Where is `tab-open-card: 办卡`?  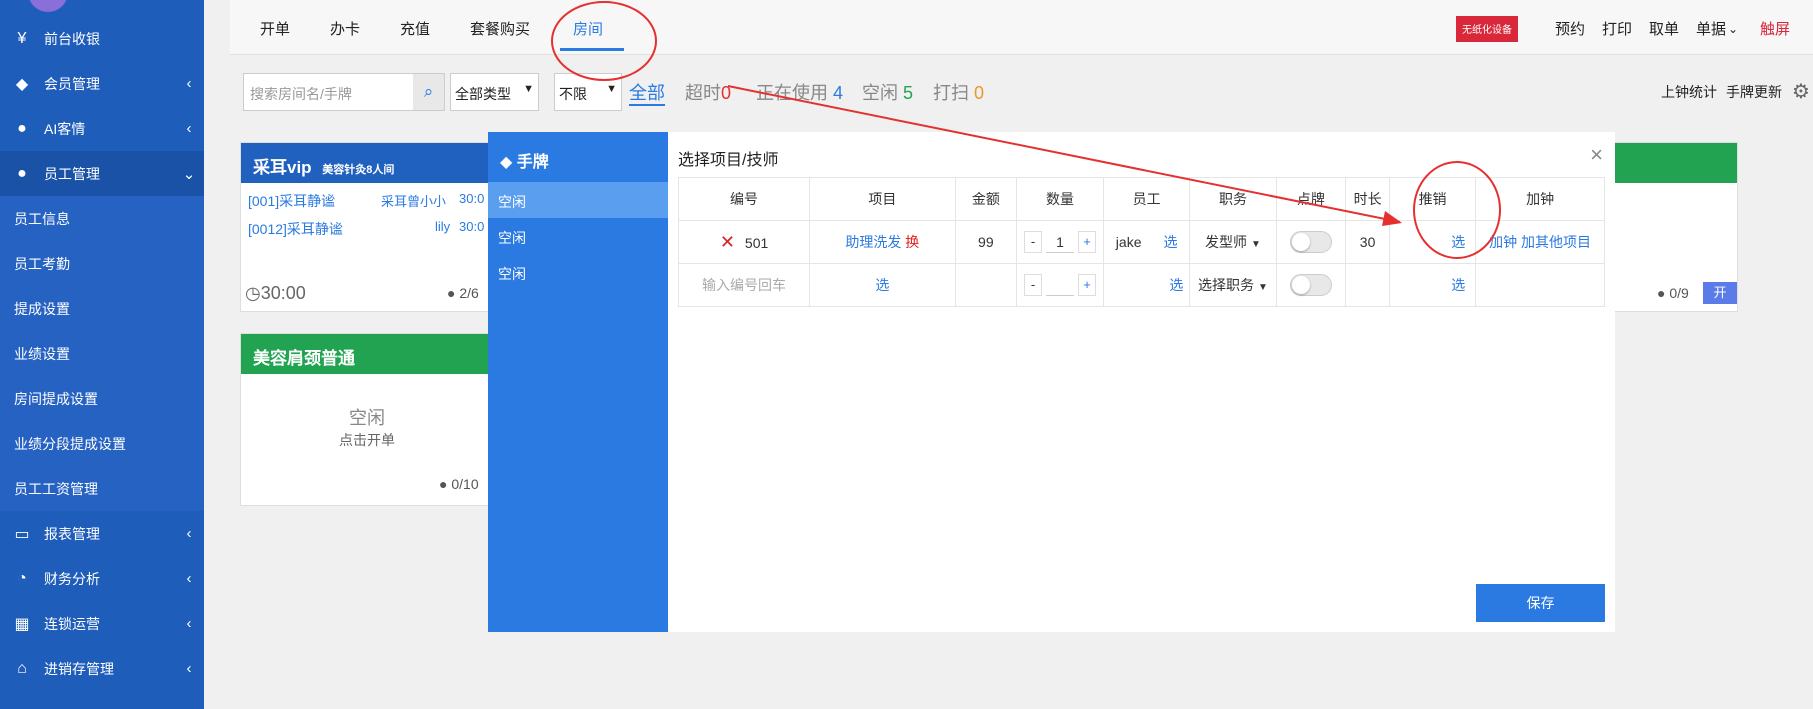
tab-open-card: 办卡 is located at coordinates (345, 28).